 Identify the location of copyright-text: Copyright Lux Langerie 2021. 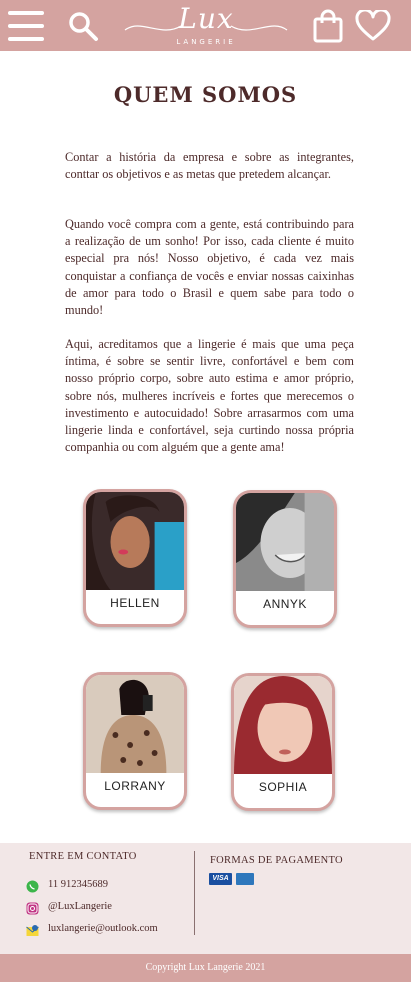
(205, 967).